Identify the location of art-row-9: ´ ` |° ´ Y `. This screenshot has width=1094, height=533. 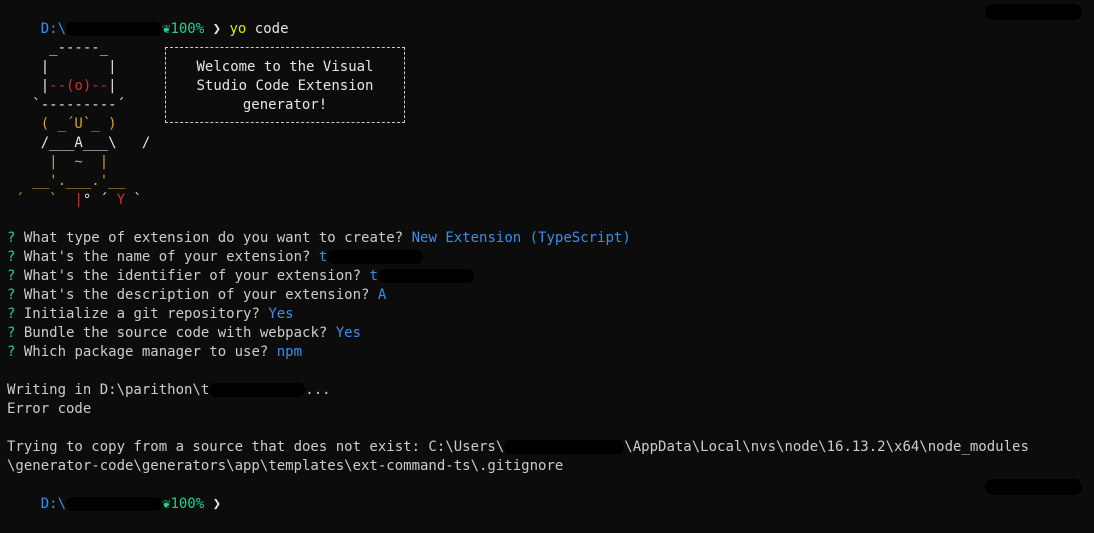
(74, 200).